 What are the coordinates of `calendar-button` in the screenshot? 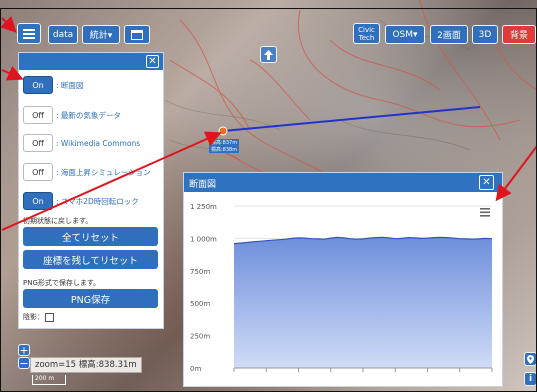 It's located at (137, 34).